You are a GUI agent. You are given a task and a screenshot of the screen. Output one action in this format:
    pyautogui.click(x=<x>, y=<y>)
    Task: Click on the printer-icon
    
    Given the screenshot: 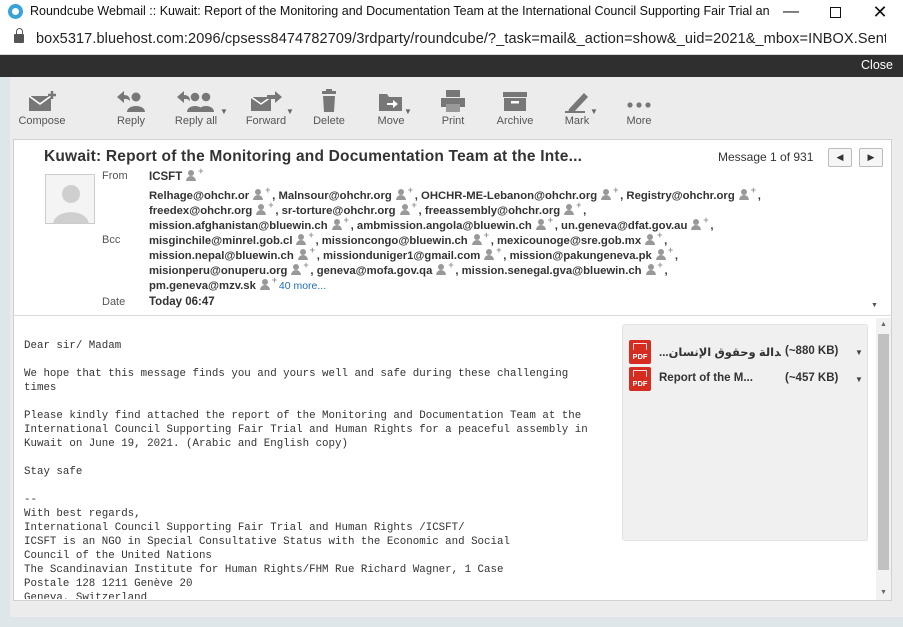 What is the action you would take?
    pyautogui.click(x=453, y=101)
    